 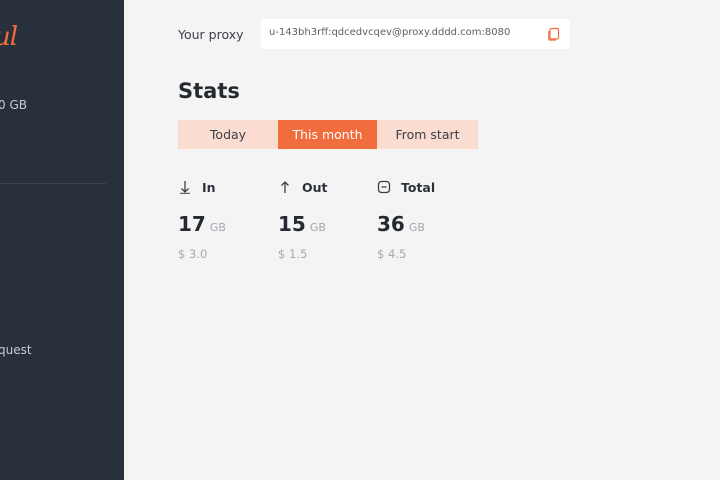 I want to click on stat-out-header: Out, so click(x=303, y=187).